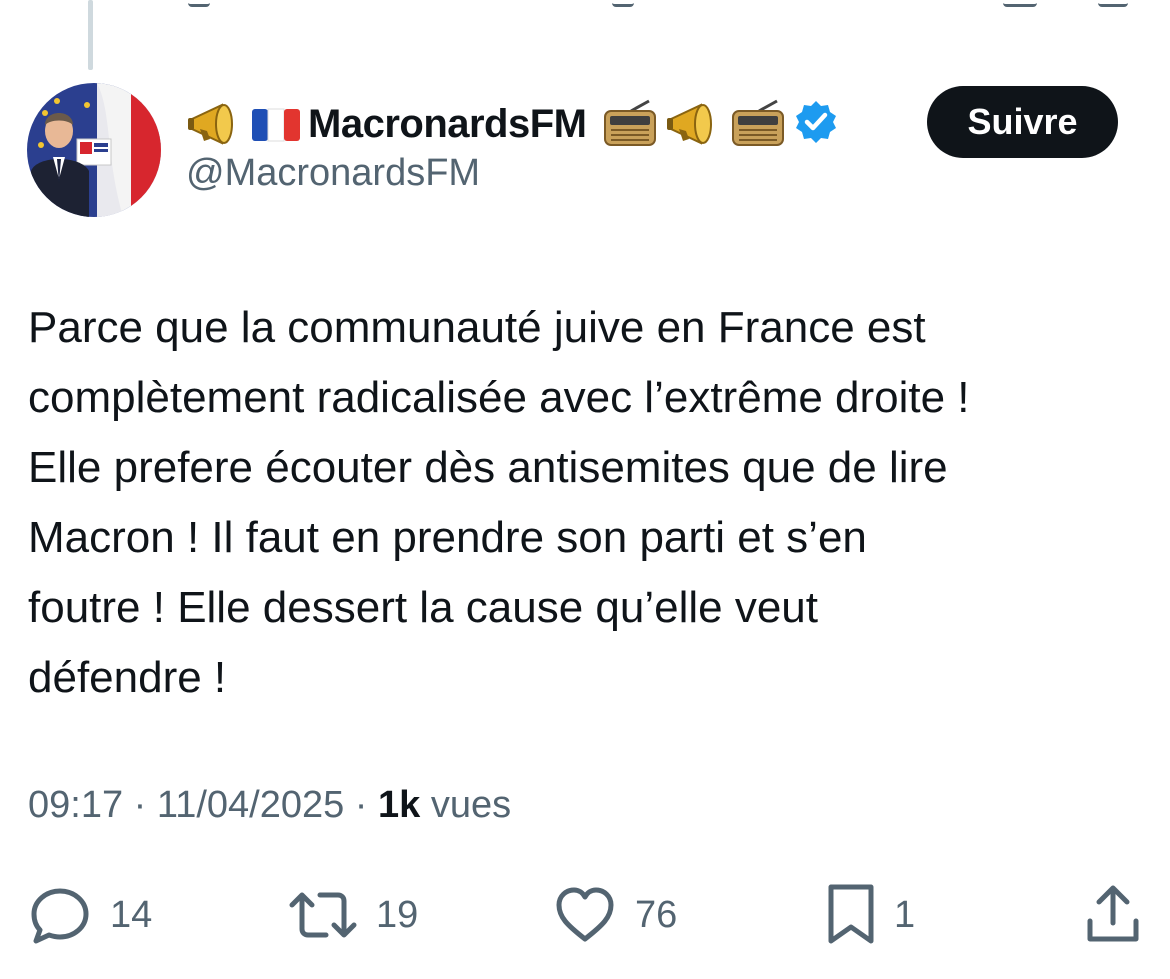 The image size is (1170, 979). What do you see at coordinates (75, 805) in the screenshot?
I see `tweet-time: 09:17` at bounding box center [75, 805].